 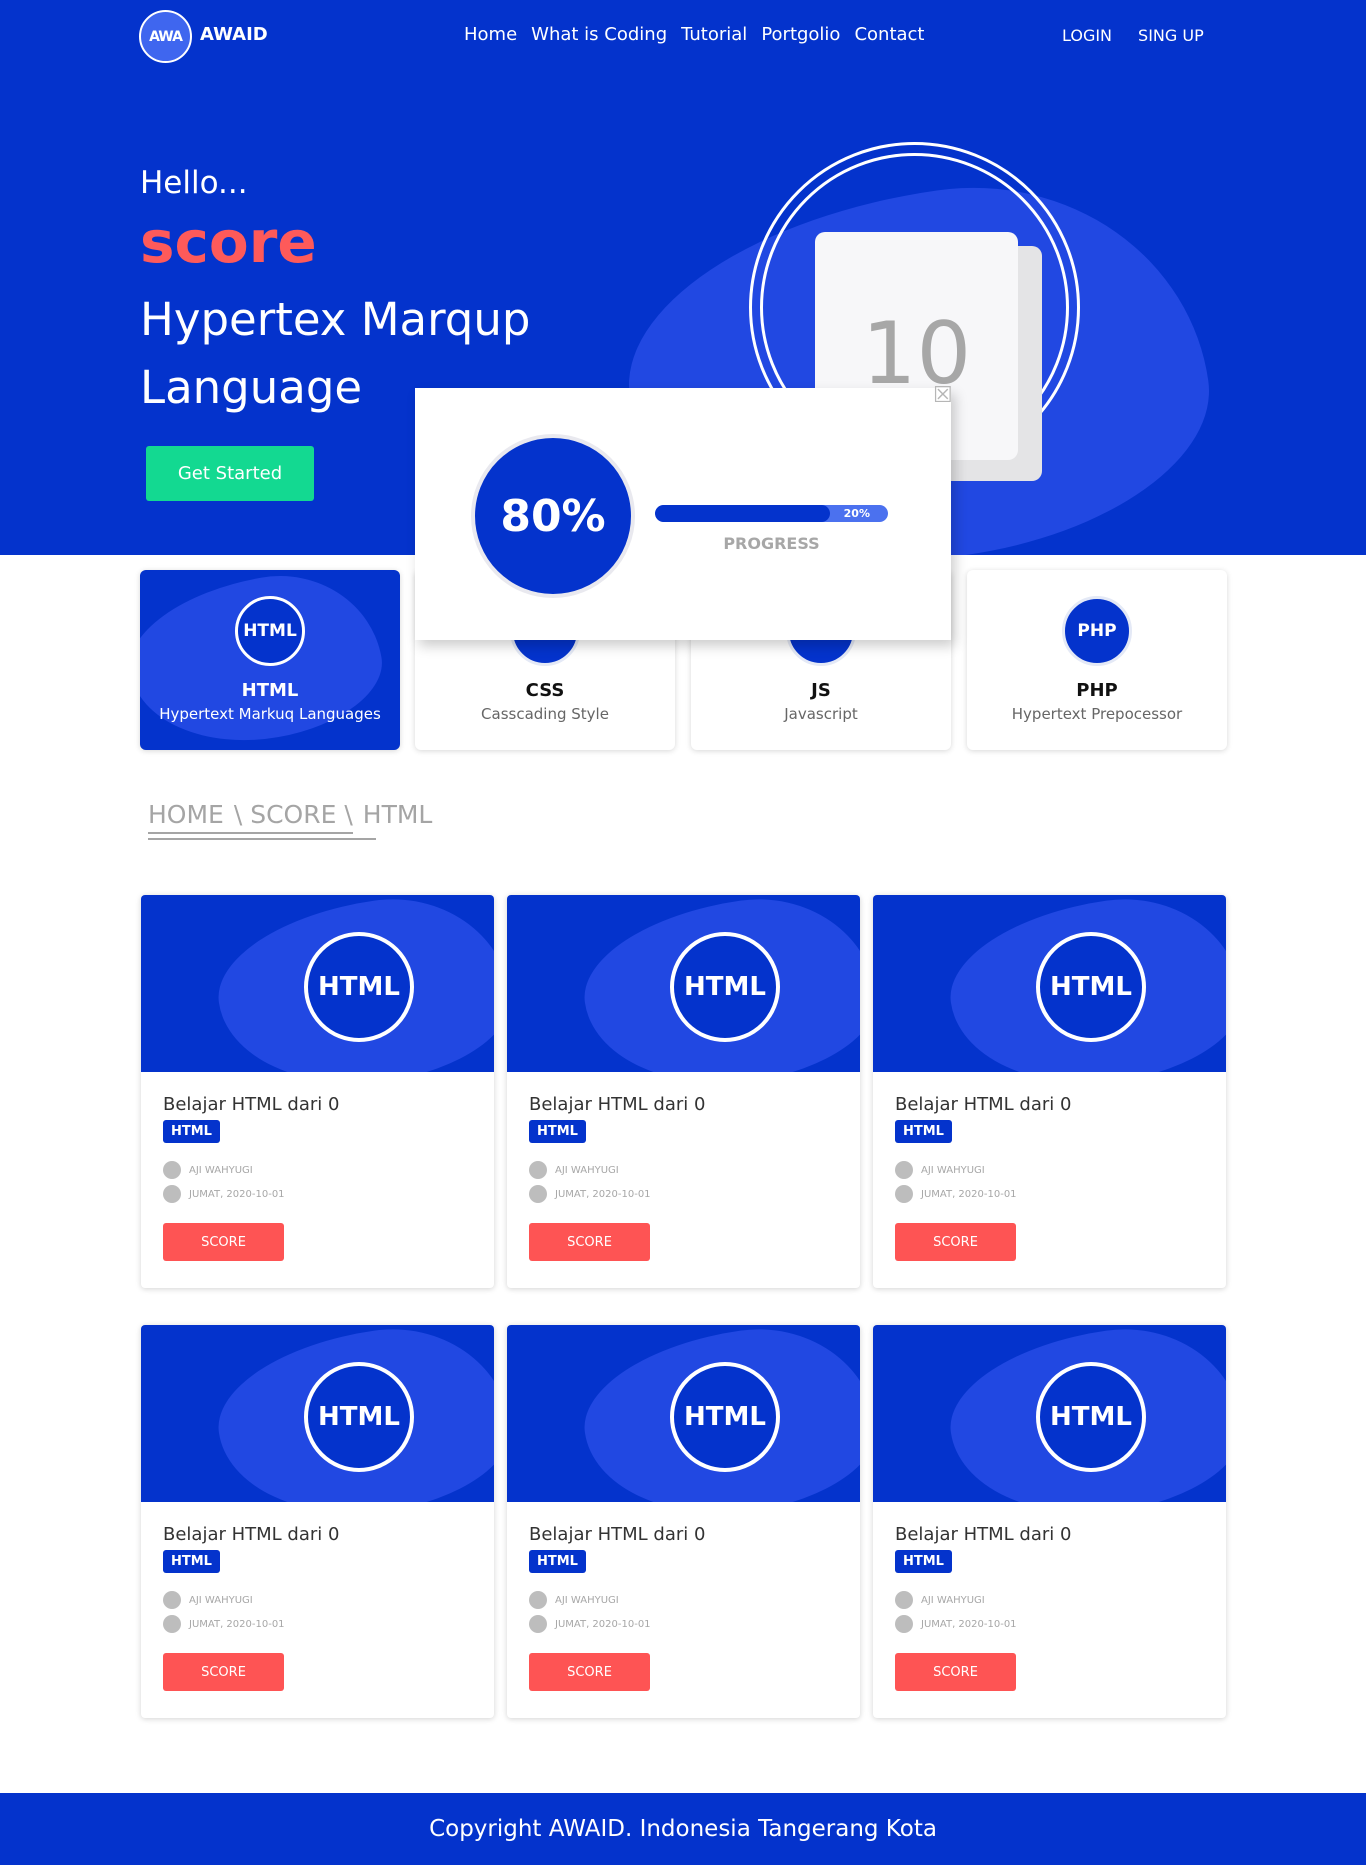 What do you see at coordinates (1171, 35) in the screenshot?
I see `signup-link: SING UP` at bounding box center [1171, 35].